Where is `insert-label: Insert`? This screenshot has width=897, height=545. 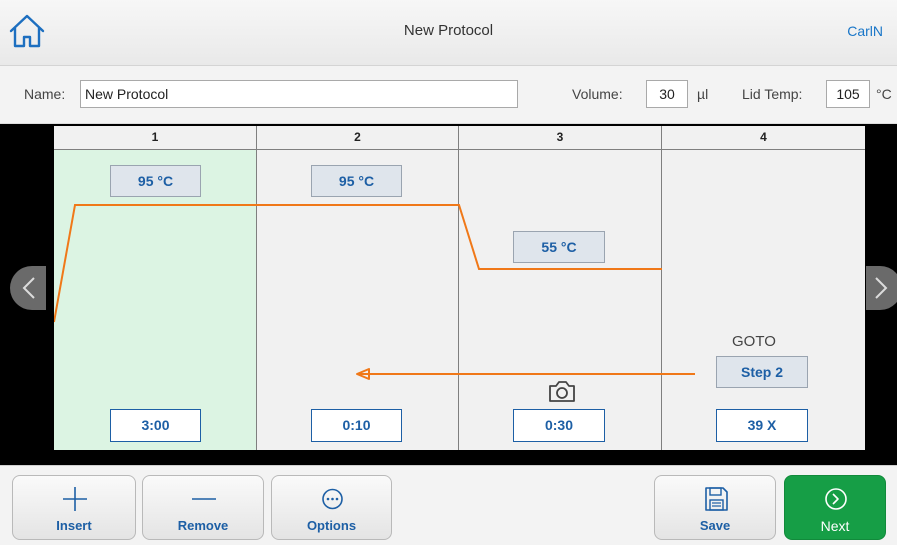 insert-label: Insert is located at coordinates (74, 525).